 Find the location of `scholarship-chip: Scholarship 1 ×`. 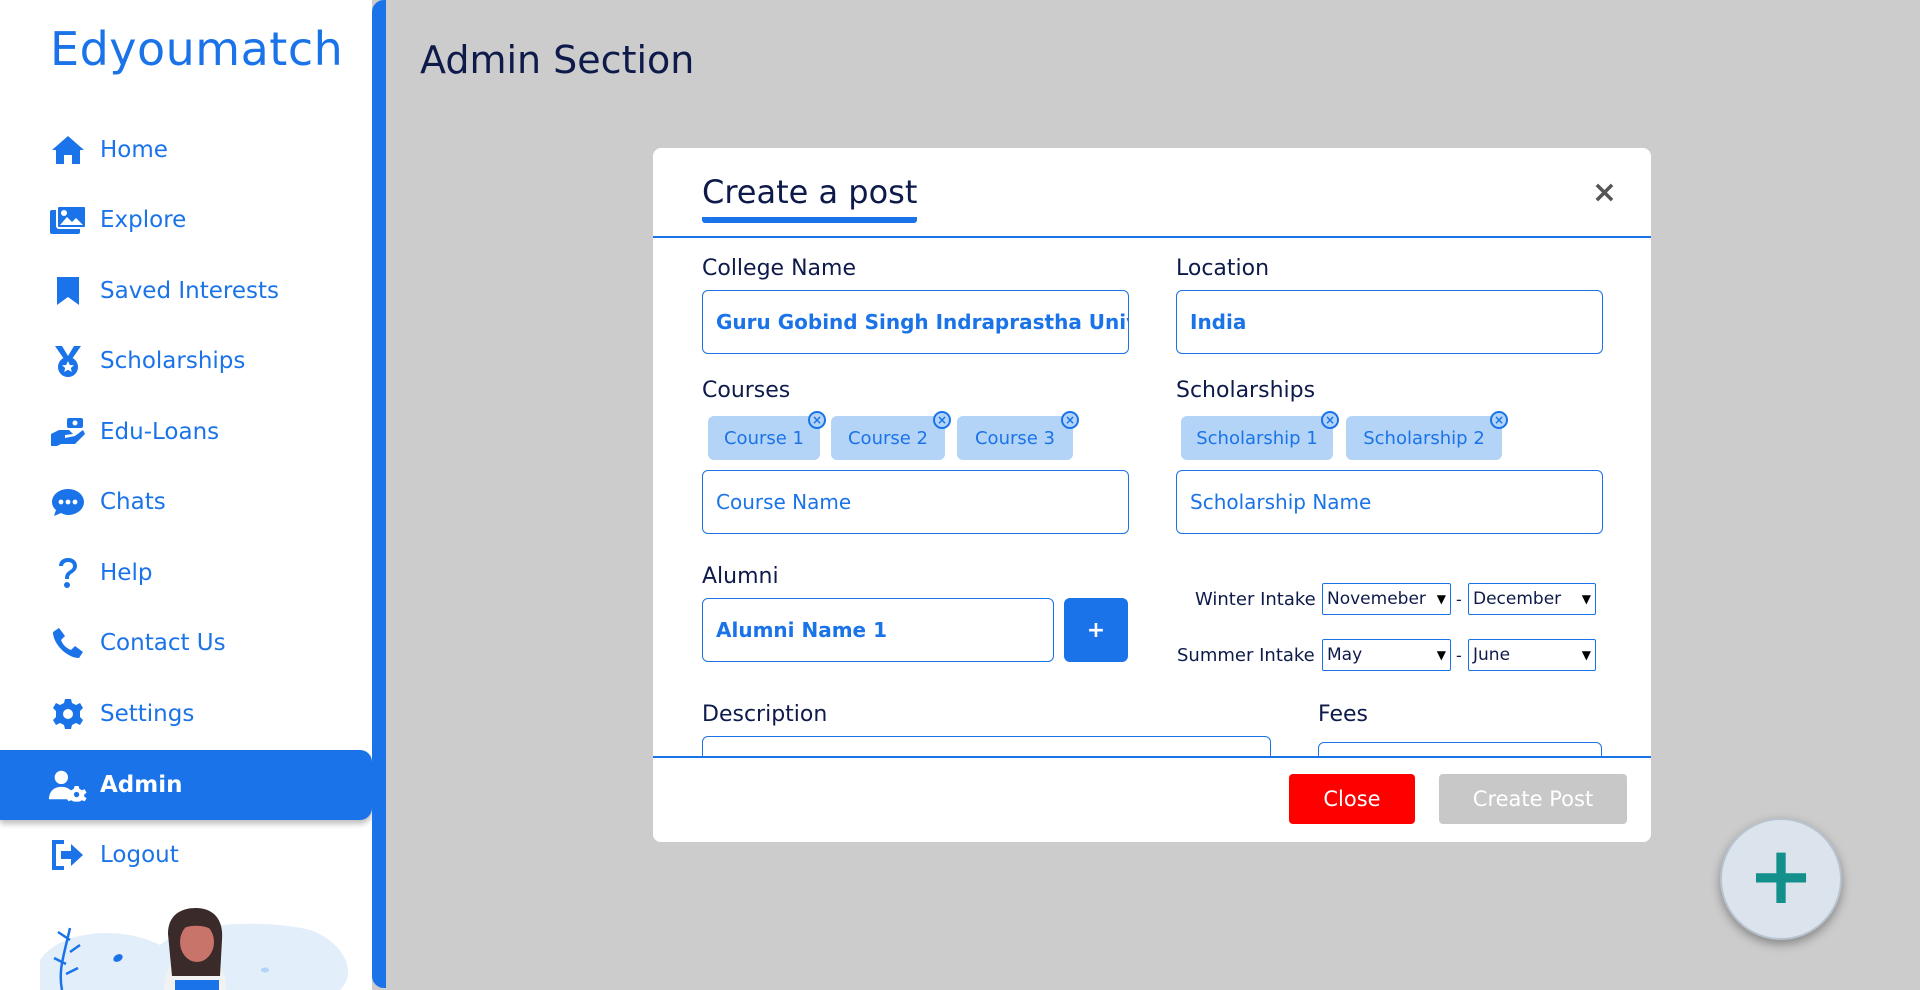

scholarship-chip: Scholarship 1 × is located at coordinates (1260, 435).